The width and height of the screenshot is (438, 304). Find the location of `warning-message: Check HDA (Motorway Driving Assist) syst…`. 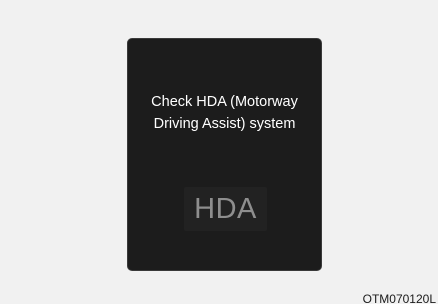

warning-message: Check HDA (Motorway Driving Assist) syst… is located at coordinates (224, 113).